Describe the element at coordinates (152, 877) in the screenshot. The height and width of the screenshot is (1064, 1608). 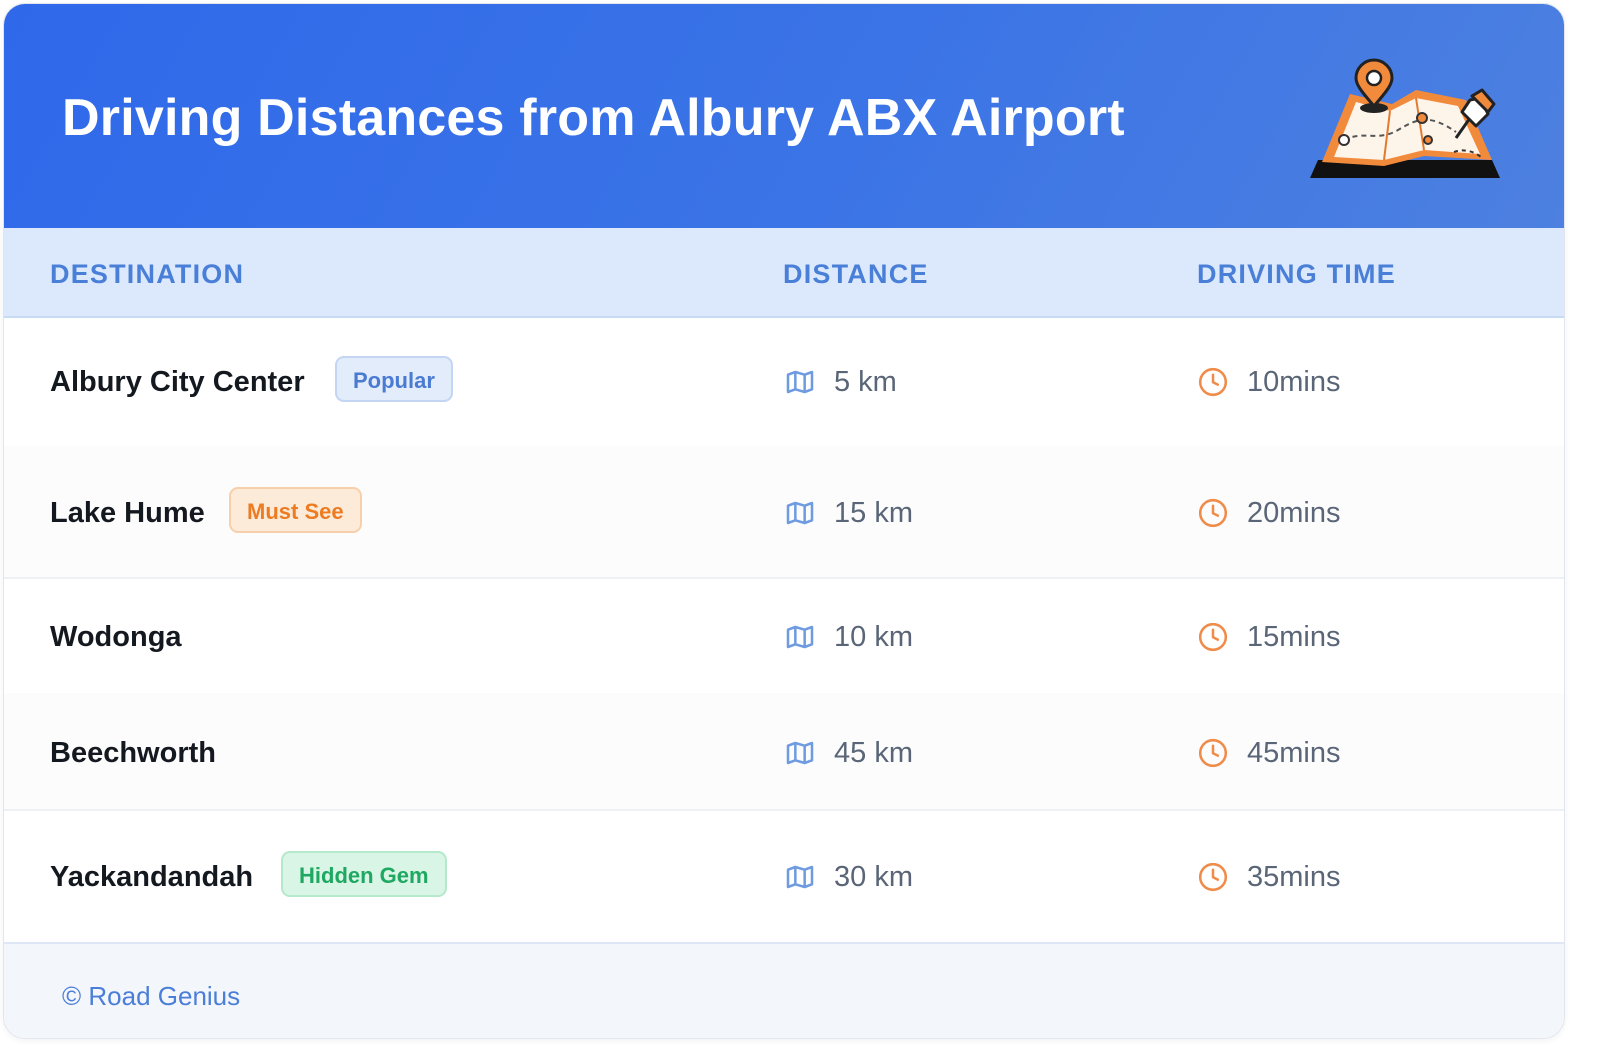
I see `destination-name: Yackandandah` at that location.